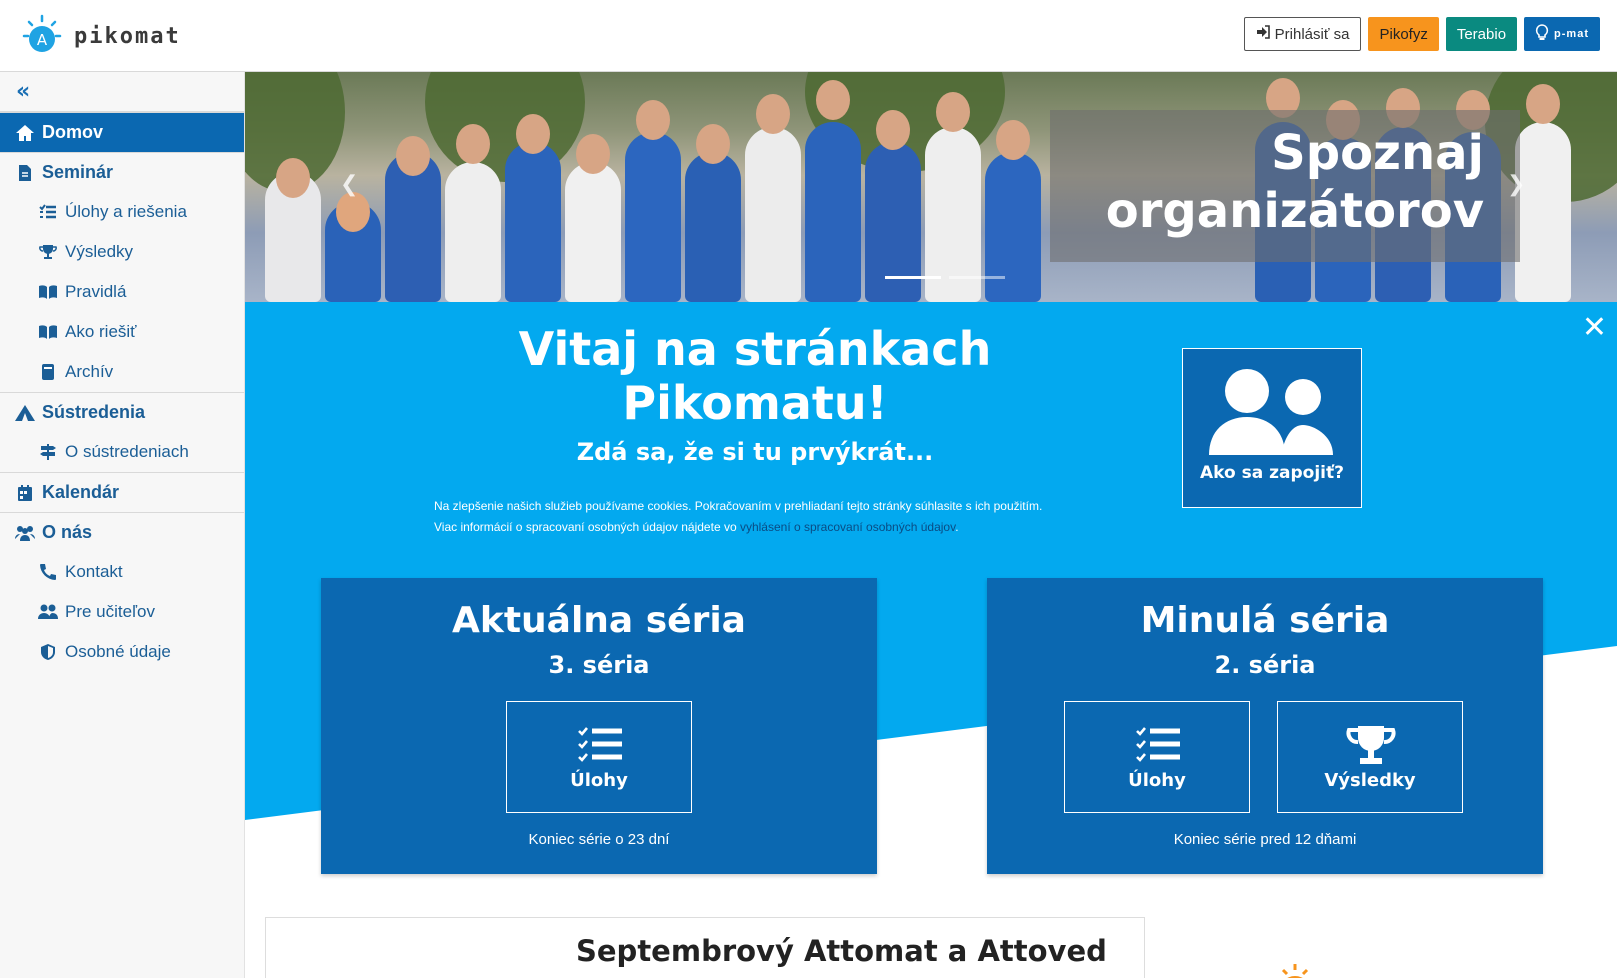  Describe the element at coordinates (599, 665) in the screenshot. I see `current-series-number: 3. séria` at that location.